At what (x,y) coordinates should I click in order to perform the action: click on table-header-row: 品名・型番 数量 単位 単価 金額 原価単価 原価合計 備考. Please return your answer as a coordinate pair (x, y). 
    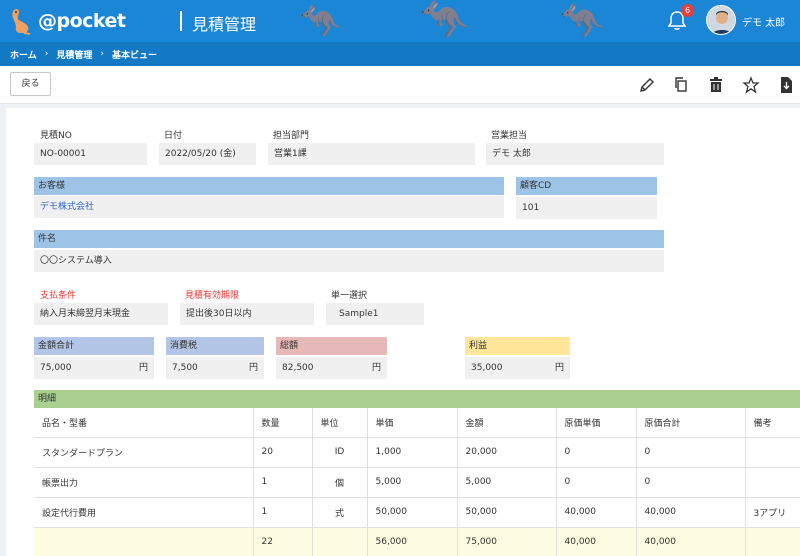
    Looking at the image, I should click on (417, 423).